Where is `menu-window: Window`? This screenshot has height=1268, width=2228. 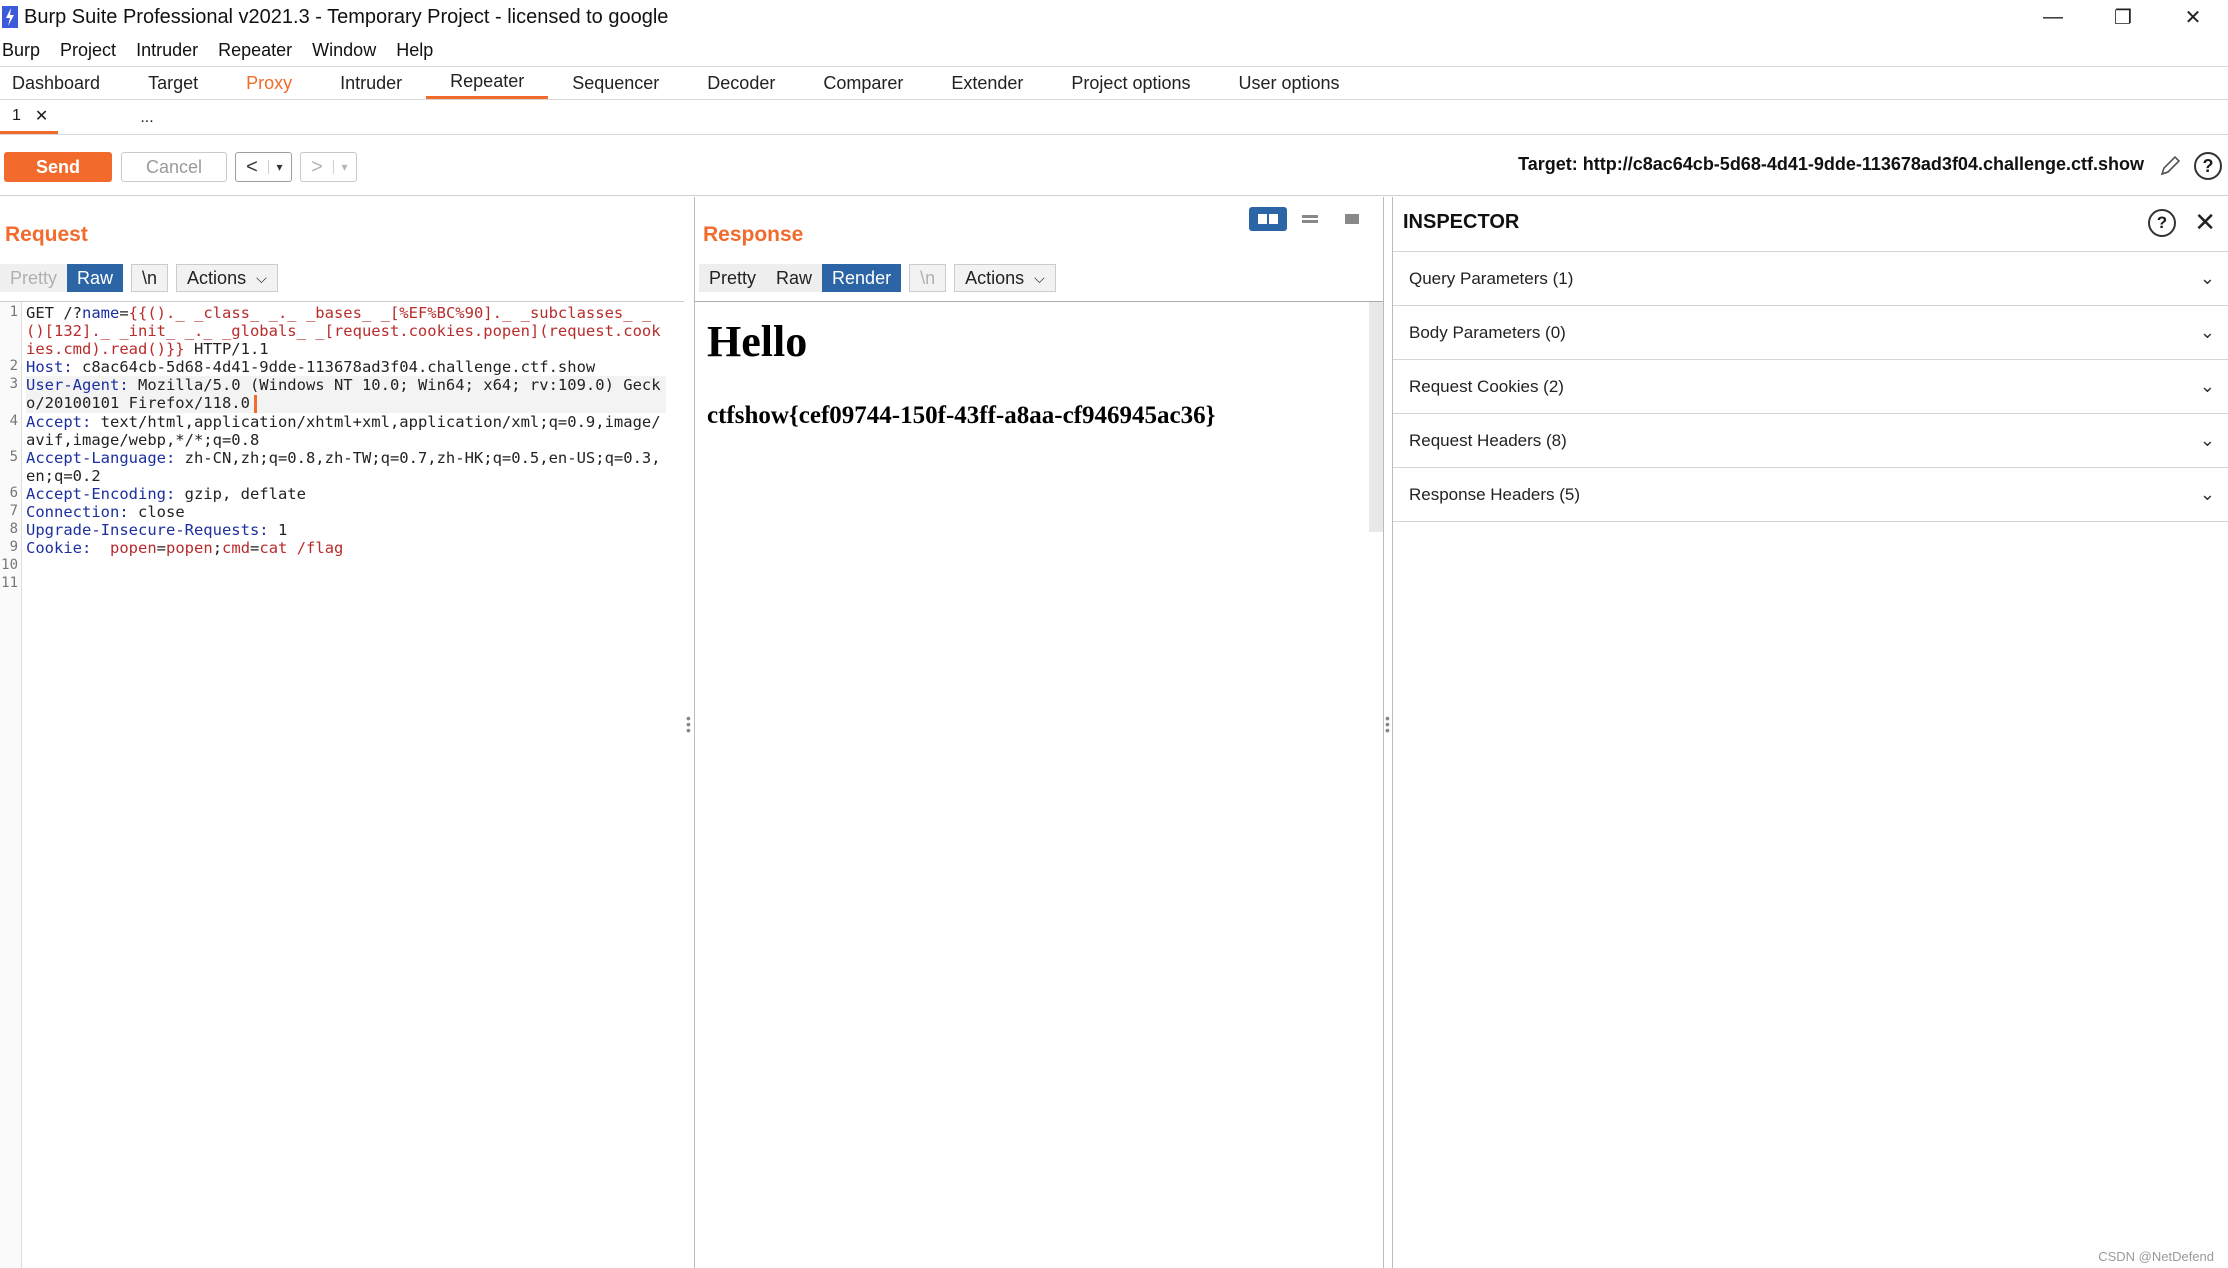 menu-window: Window is located at coordinates (349, 50).